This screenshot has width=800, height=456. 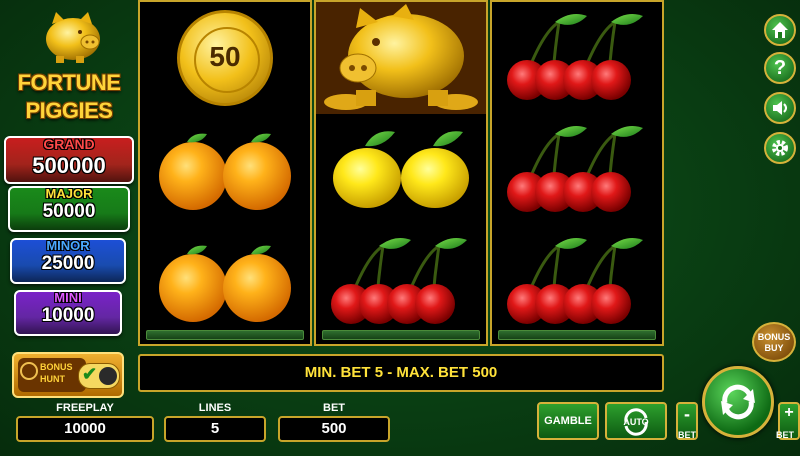 What do you see at coordinates (68, 245) in the screenshot?
I see `jackpot-label: MINOR` at bounding box center [68, 245].